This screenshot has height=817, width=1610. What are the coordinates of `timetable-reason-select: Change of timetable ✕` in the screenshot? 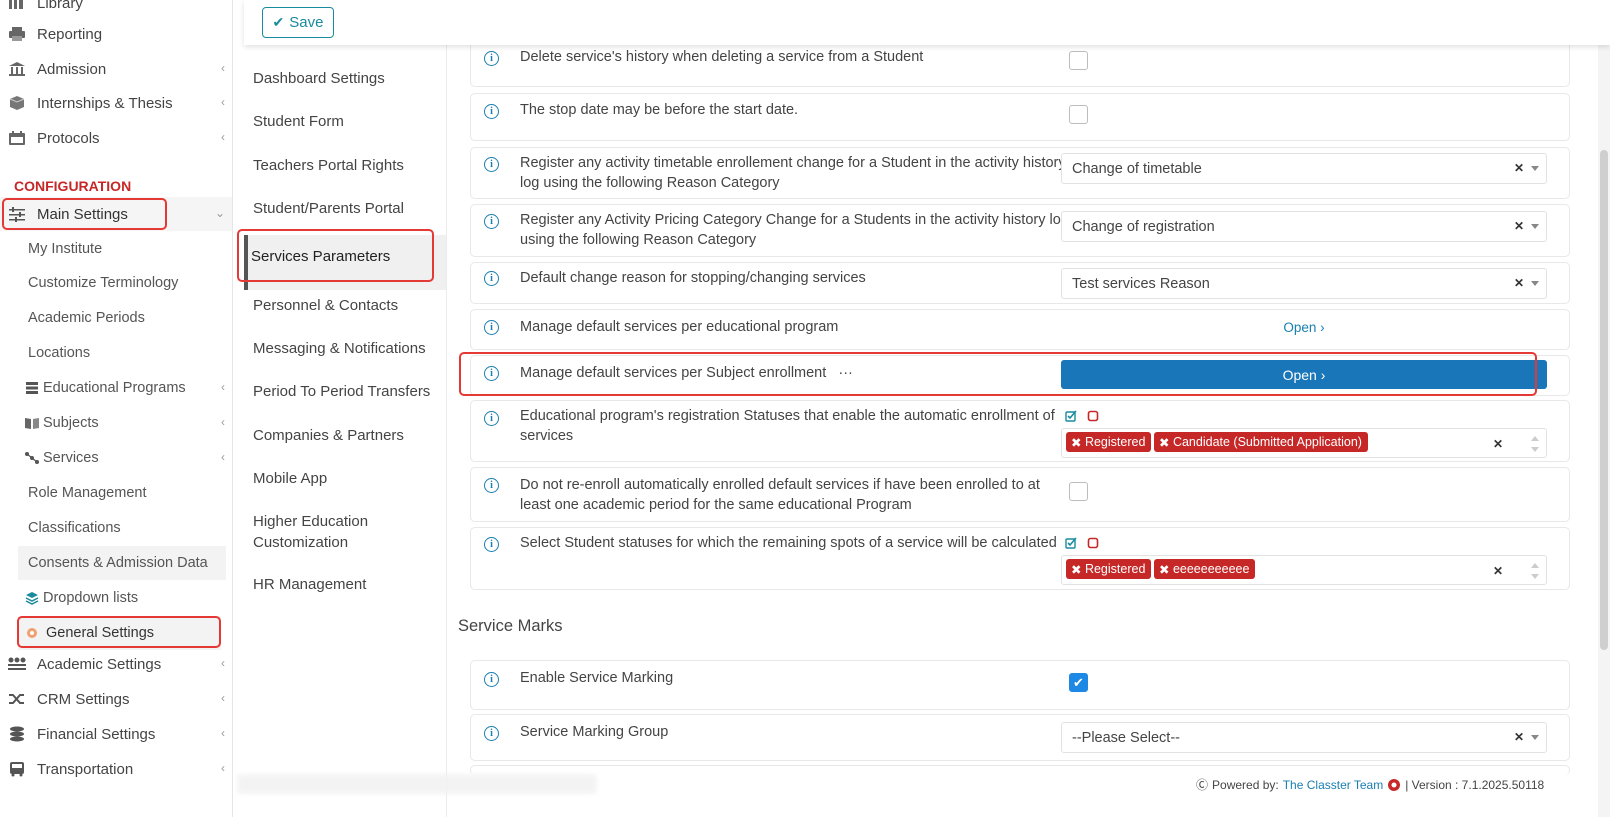 It's located at (1304, 168).